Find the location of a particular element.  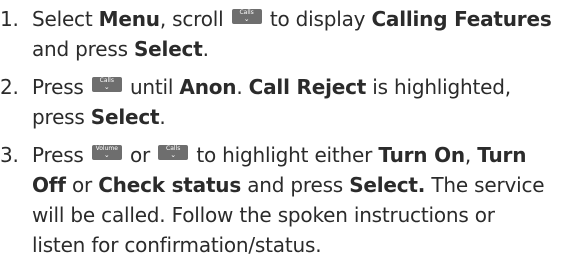

bold-text: Calling Features is located at coordinates (461, 19).